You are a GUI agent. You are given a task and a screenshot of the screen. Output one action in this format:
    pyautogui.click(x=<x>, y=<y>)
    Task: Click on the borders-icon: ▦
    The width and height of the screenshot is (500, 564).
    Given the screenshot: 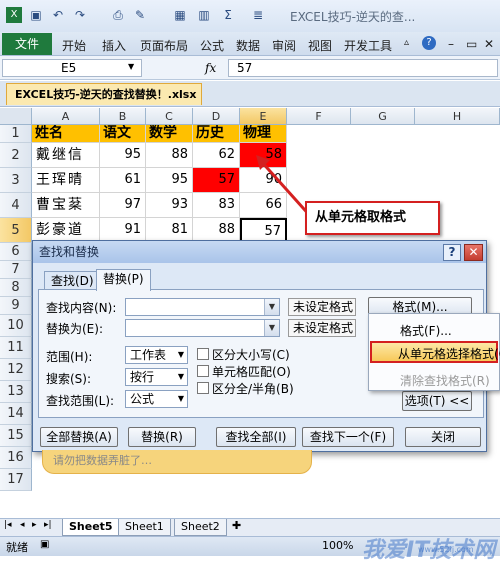 What is the action you would take?
    pyautogui.click(x=180, y=15)
    